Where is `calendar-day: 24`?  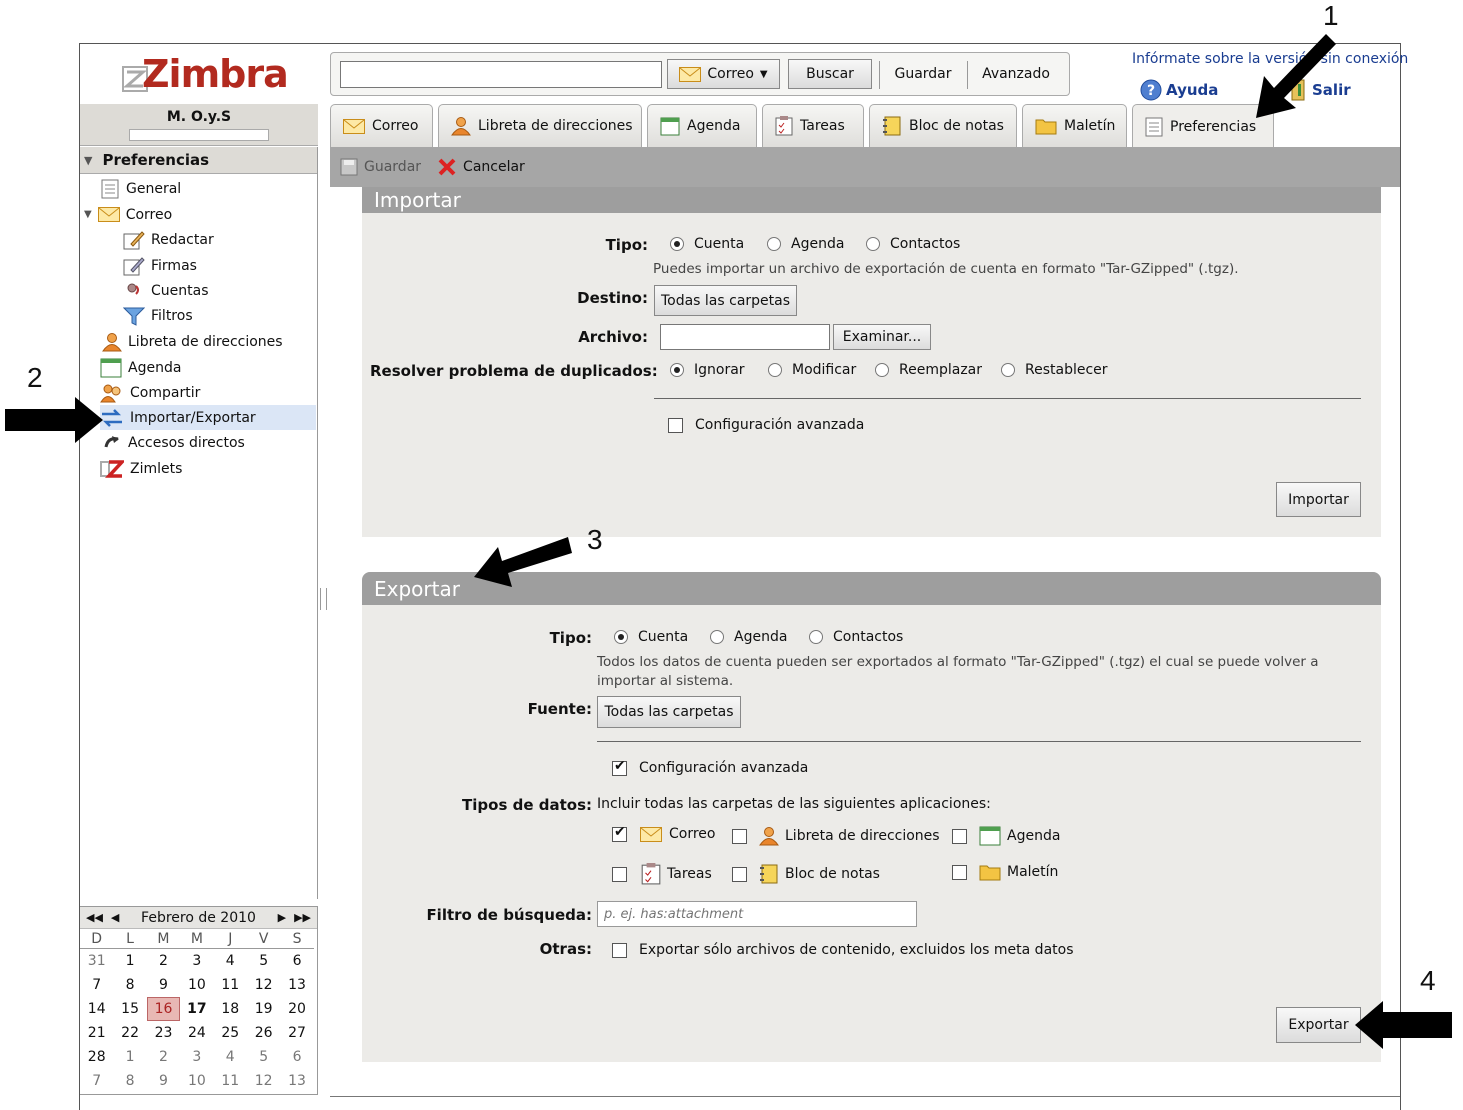
calendar-day: 24 is located at coordinates (196, 1033).